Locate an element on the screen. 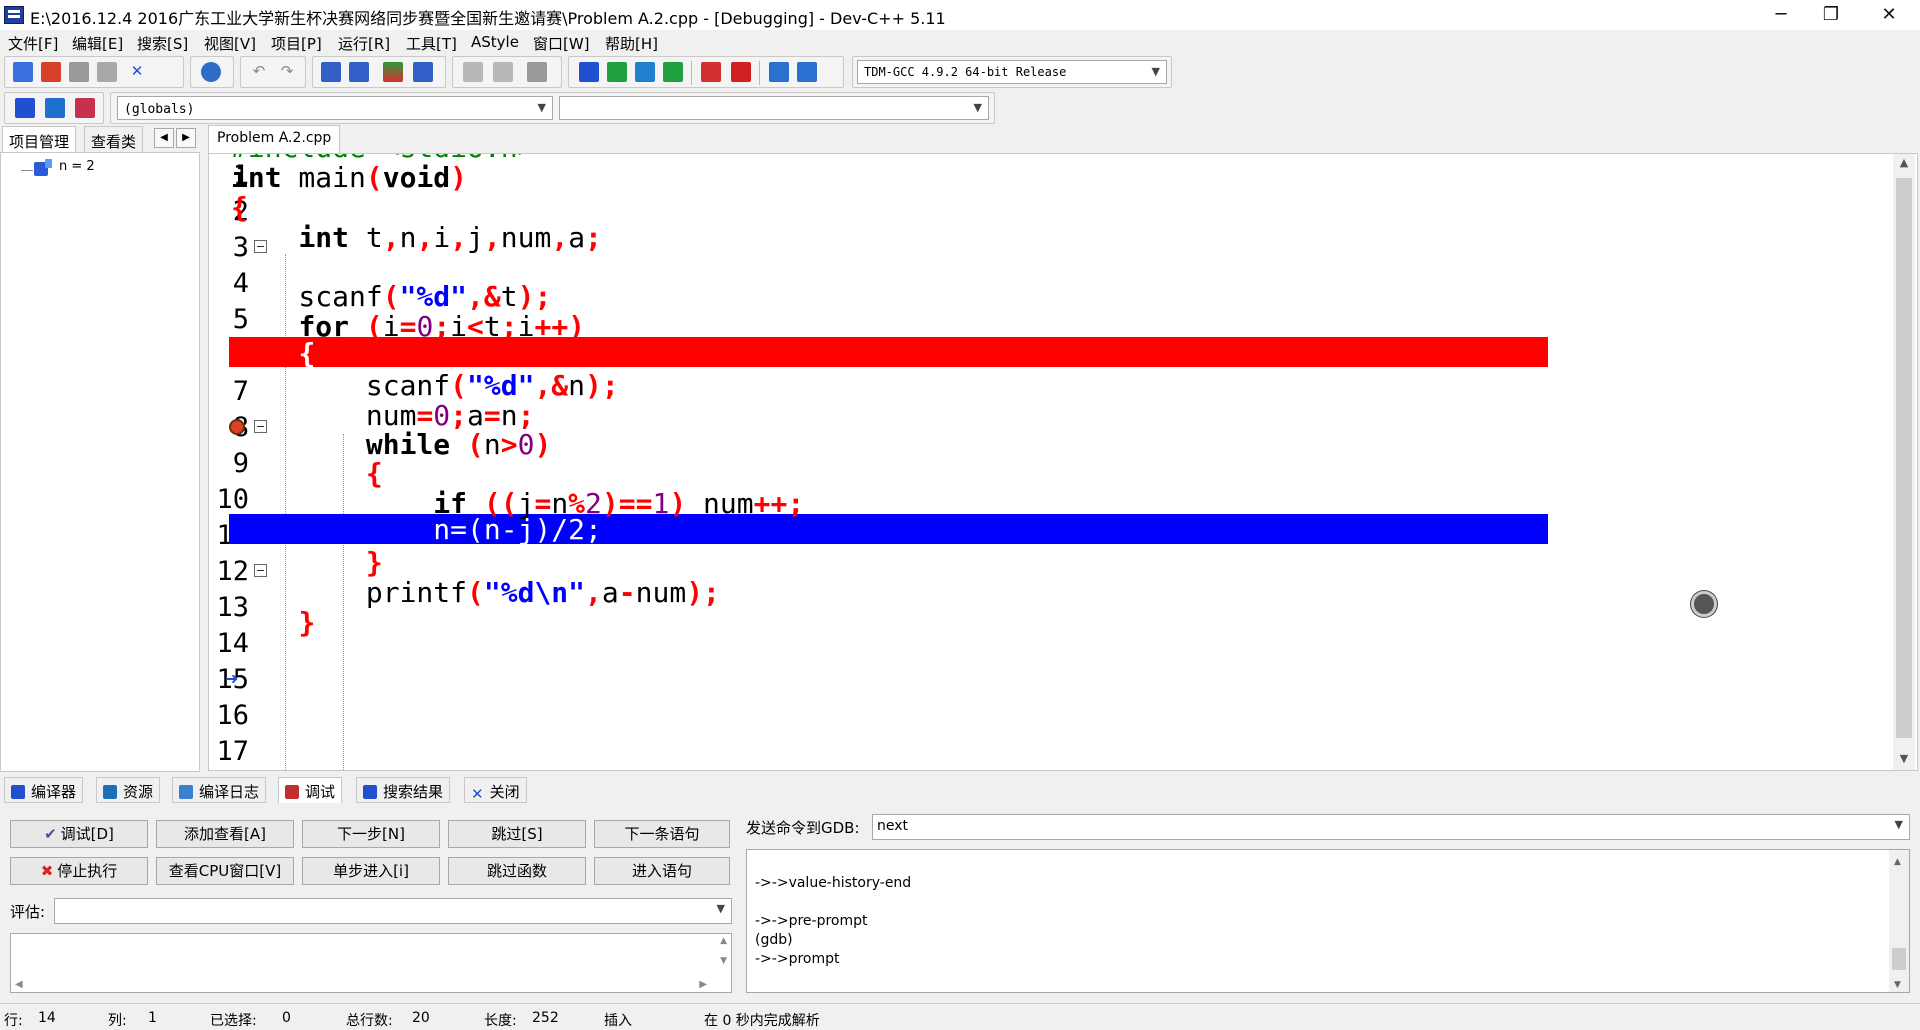 This screenshot has height=1030, width=1920. evaluate-input: ▼ is located at coordinates (393, 911).